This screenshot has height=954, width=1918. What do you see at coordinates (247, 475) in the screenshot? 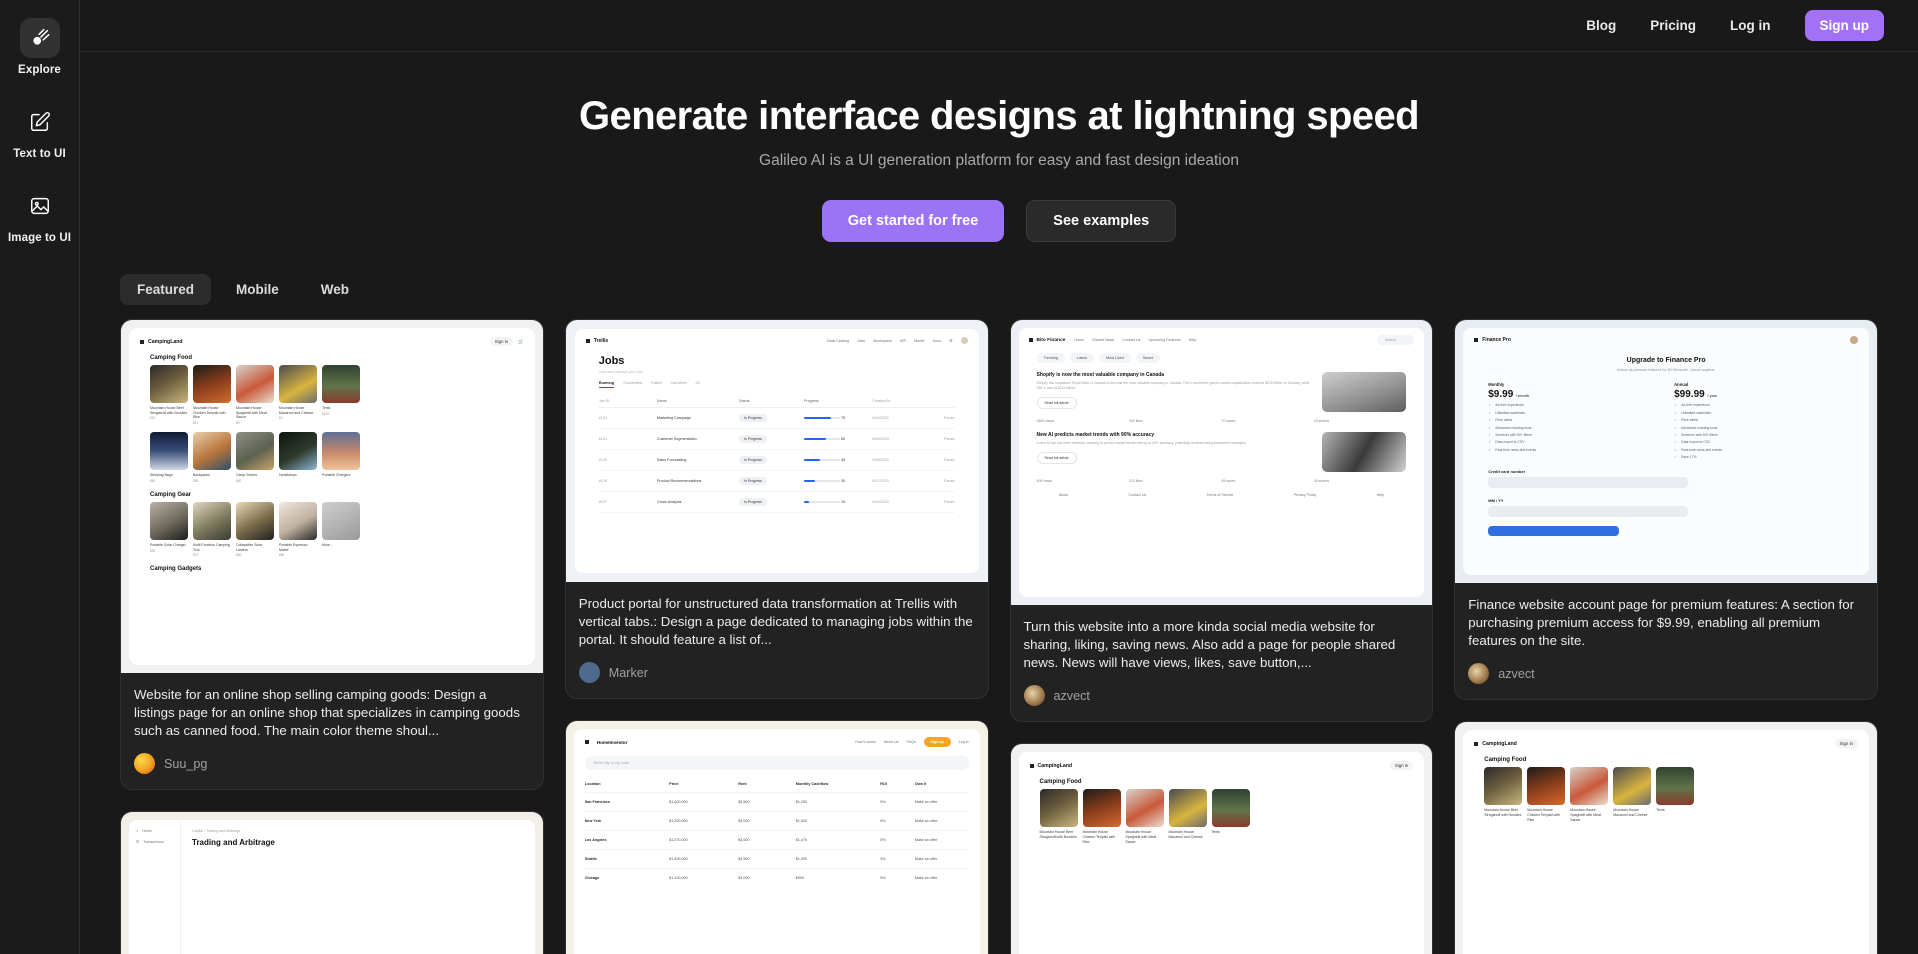
I see `mock-product-name: Camp Stoves` at bounding box center [247, 475].